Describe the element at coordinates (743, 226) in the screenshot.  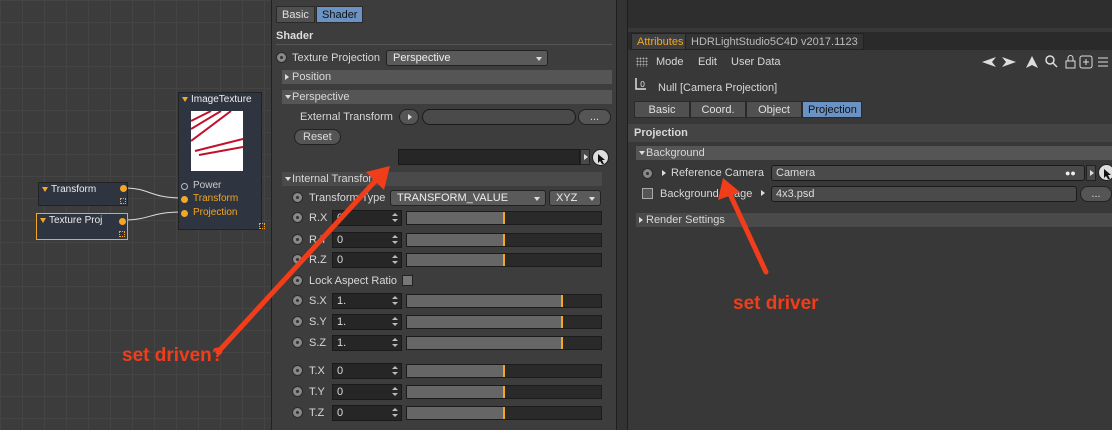
I see `set-driver-arrow` at that location.